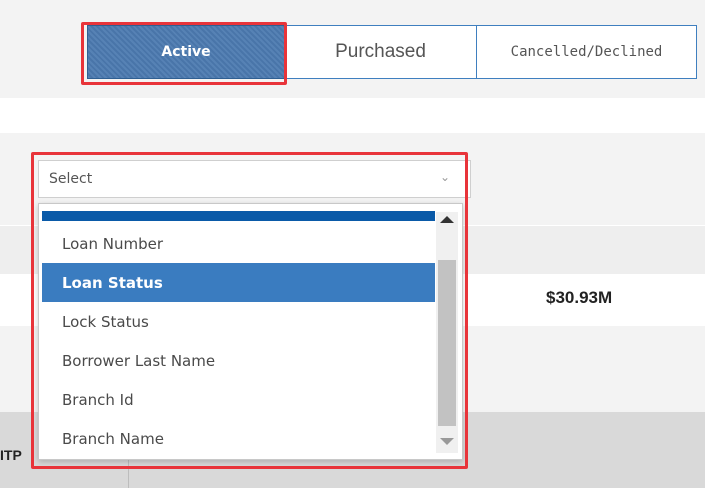 The width and height of the screenshot is (705, 488). Describe the element at coordinates (184, 53) in the screenshot. I see `highlight-box-tab` at that location.